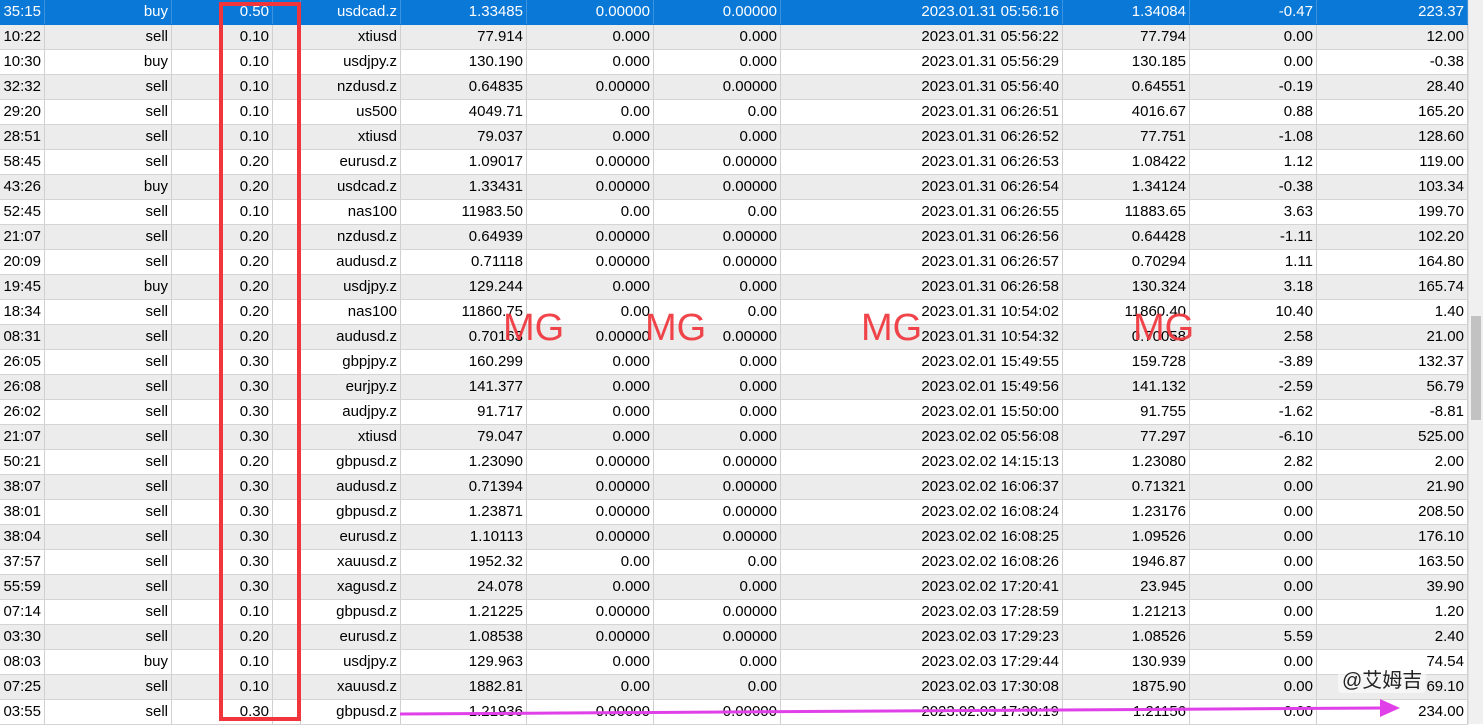  What do you see at coordinates (22, 462) in the screenshot?
I see `cell-time: 50:21` at bounding box center [22, 462].